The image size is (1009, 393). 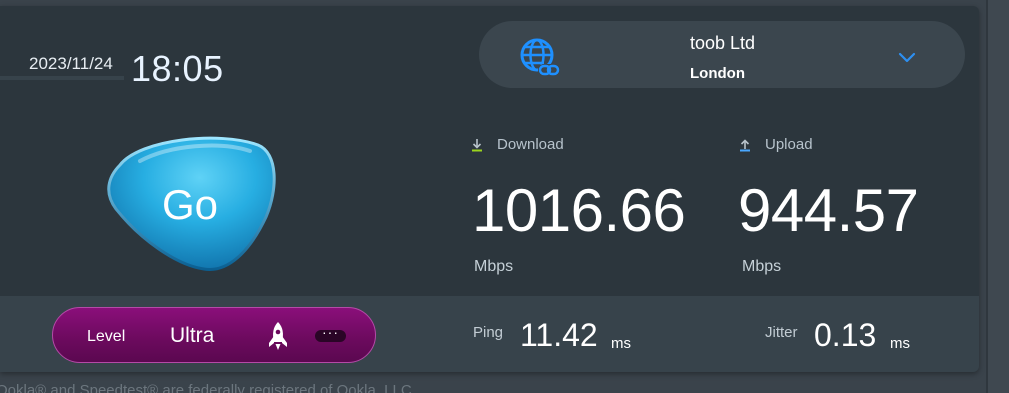 What do you see at coordinates (530, 144) in the screenshot?
I see `download-label: Download` at bounding box center [530, 144].